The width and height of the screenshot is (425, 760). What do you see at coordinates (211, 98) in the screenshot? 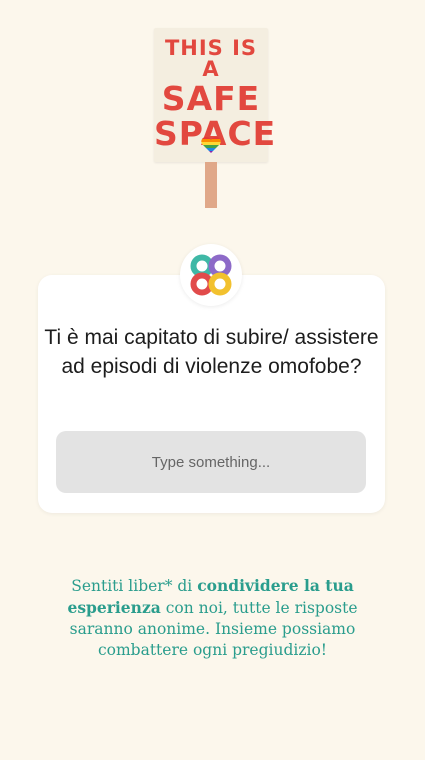
I see `sign-line-2: SAFE` at bounding box center [211, 98].